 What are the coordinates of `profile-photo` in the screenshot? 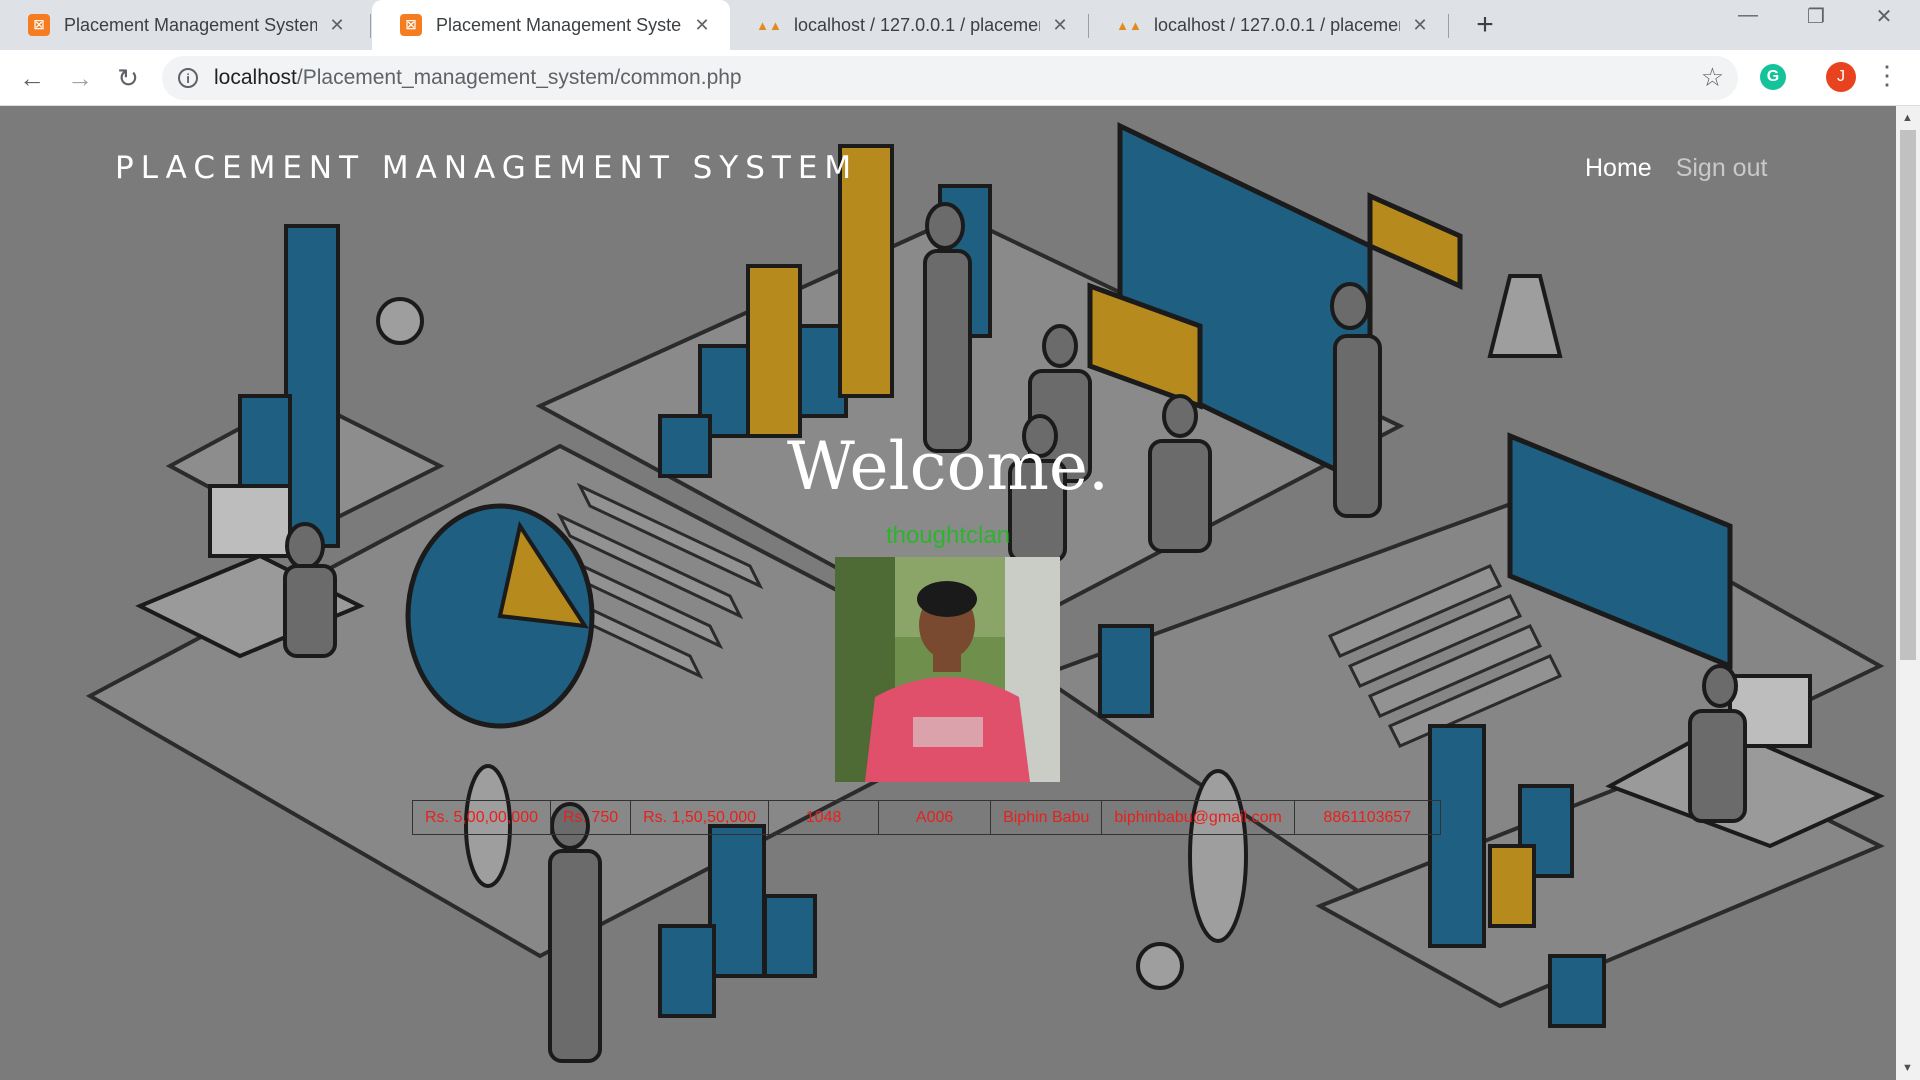 It's located at (947, 669).